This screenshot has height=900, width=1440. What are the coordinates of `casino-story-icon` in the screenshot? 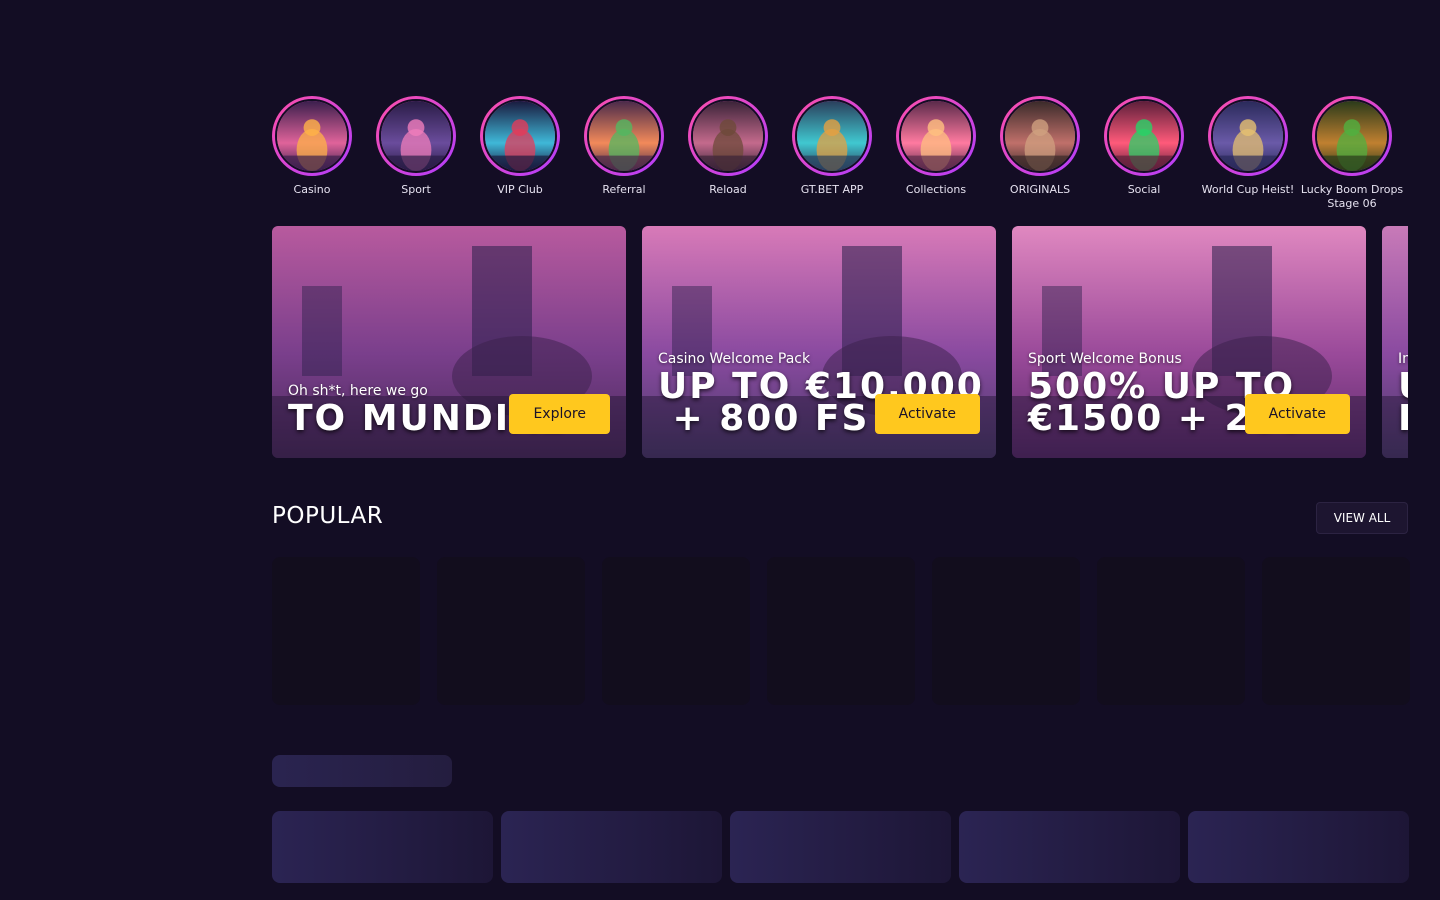 It's located at (312, 136).